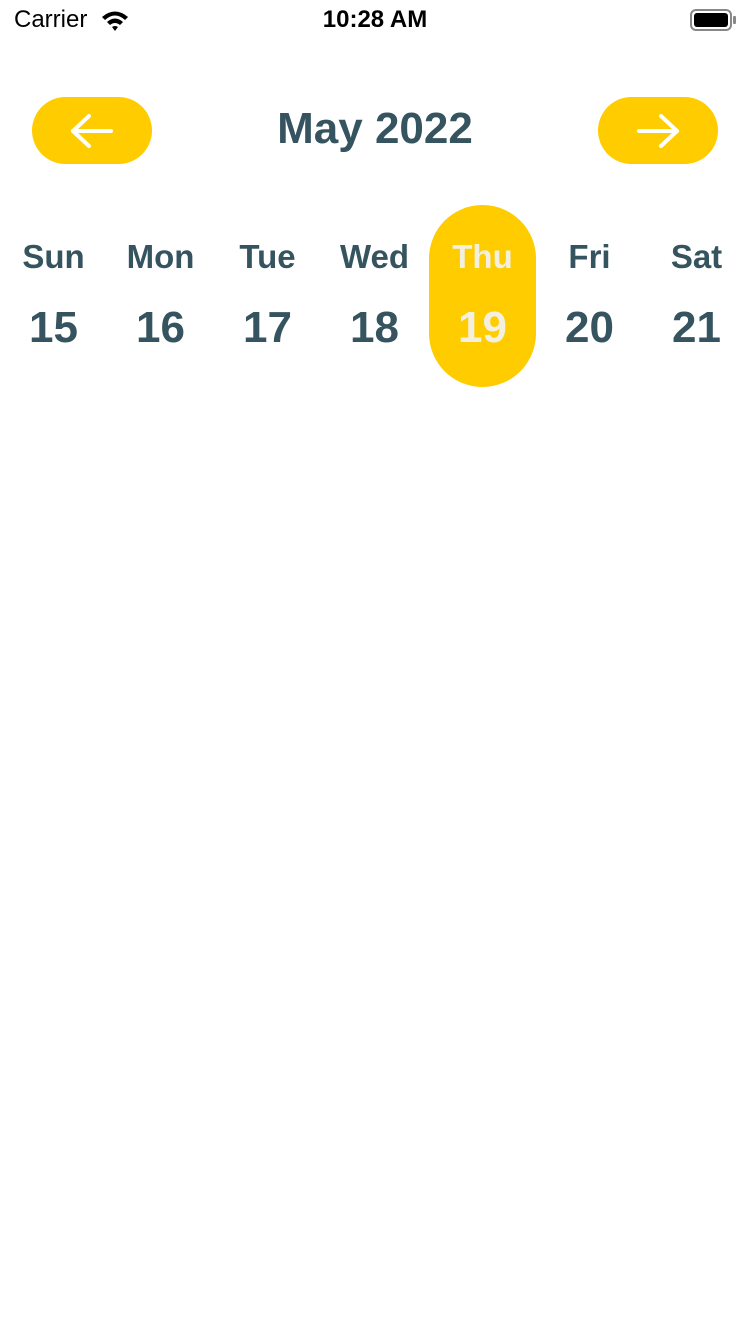  I want to click on day-sun: Sun 15, so click(53, 296).